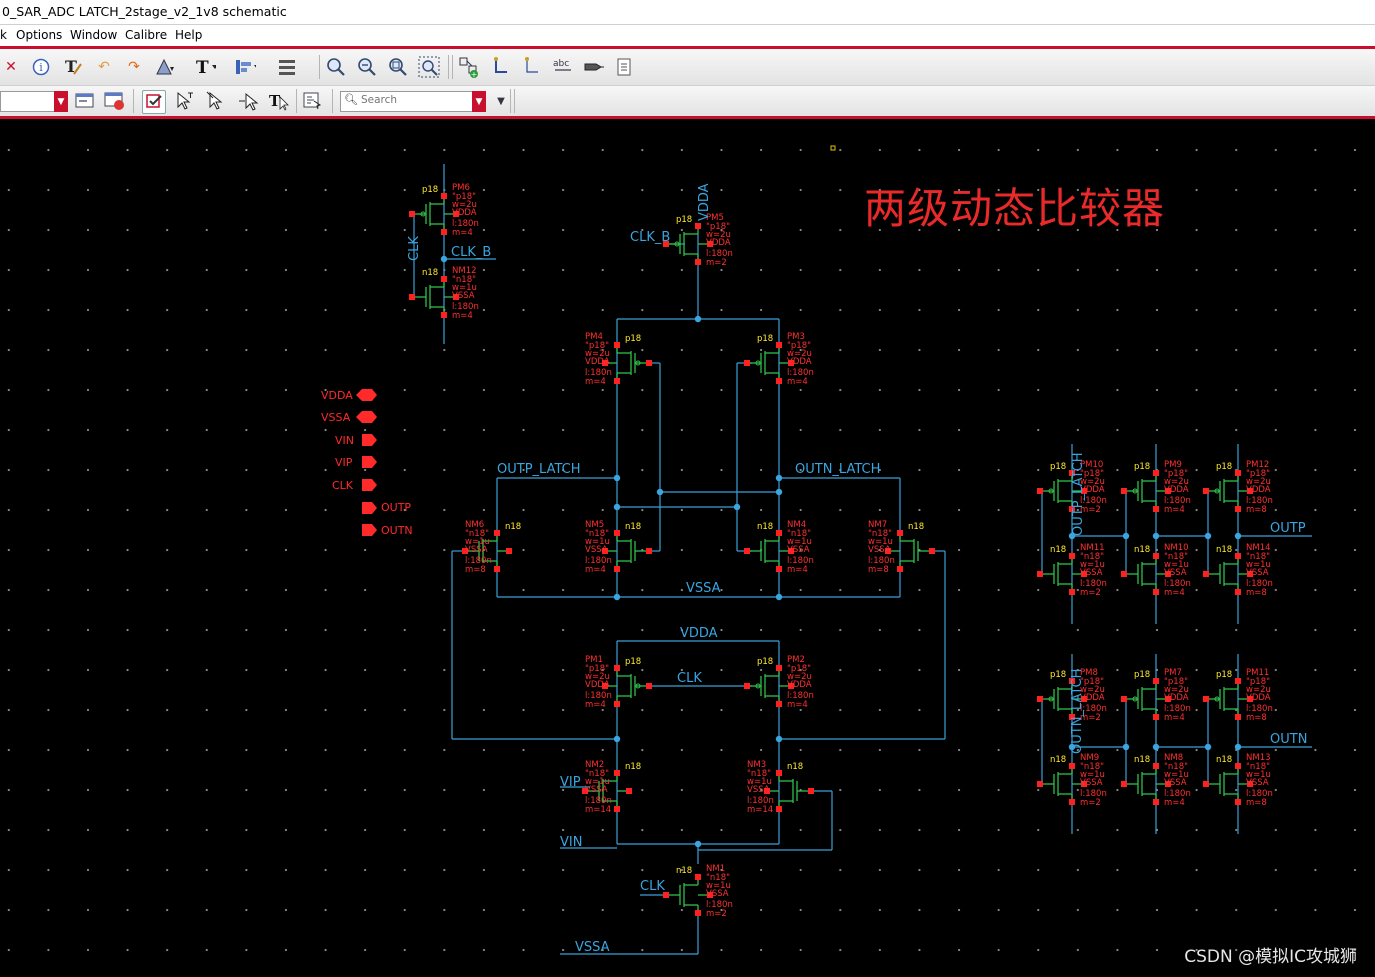  I want to click on add-instance-icon: +, so click(469, 67).